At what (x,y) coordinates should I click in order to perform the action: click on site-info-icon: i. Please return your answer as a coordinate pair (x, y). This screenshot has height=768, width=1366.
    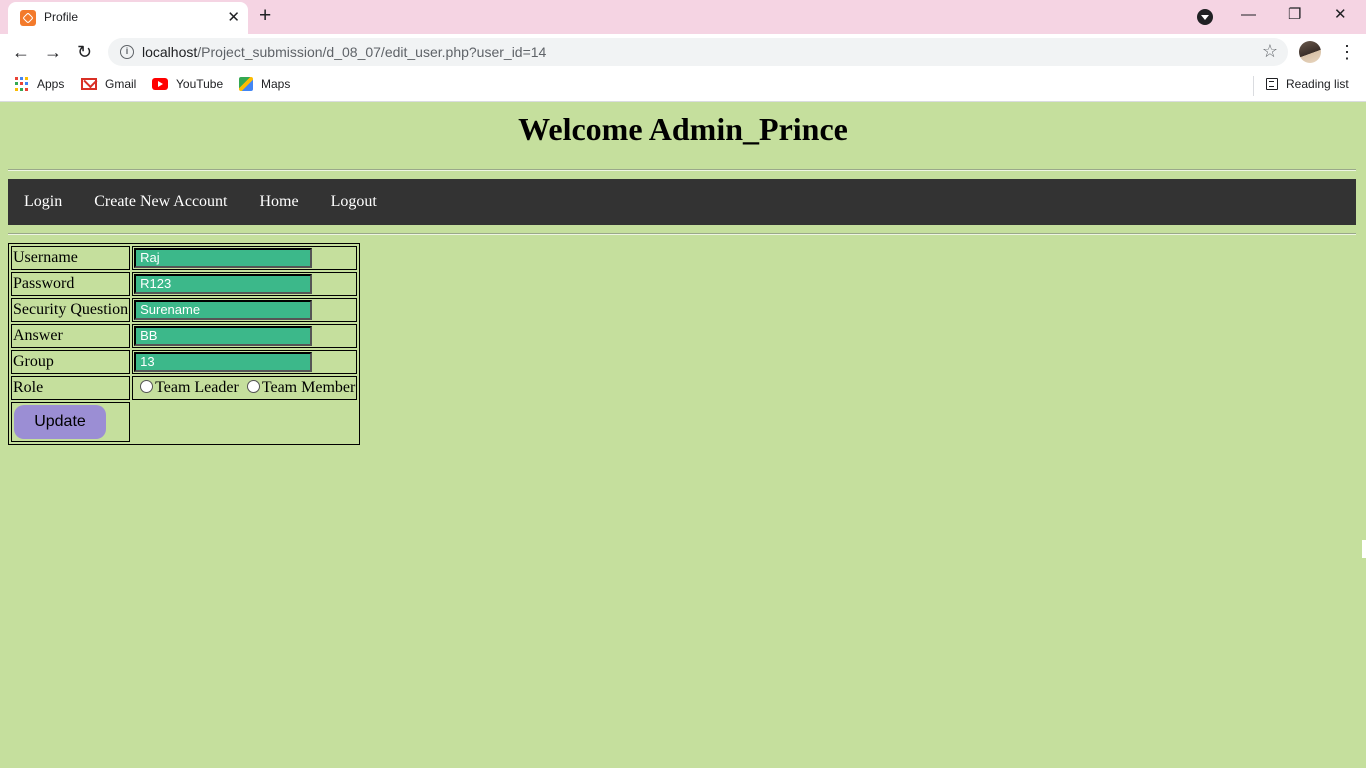
    Looking at the image, I should click on (127, 52).